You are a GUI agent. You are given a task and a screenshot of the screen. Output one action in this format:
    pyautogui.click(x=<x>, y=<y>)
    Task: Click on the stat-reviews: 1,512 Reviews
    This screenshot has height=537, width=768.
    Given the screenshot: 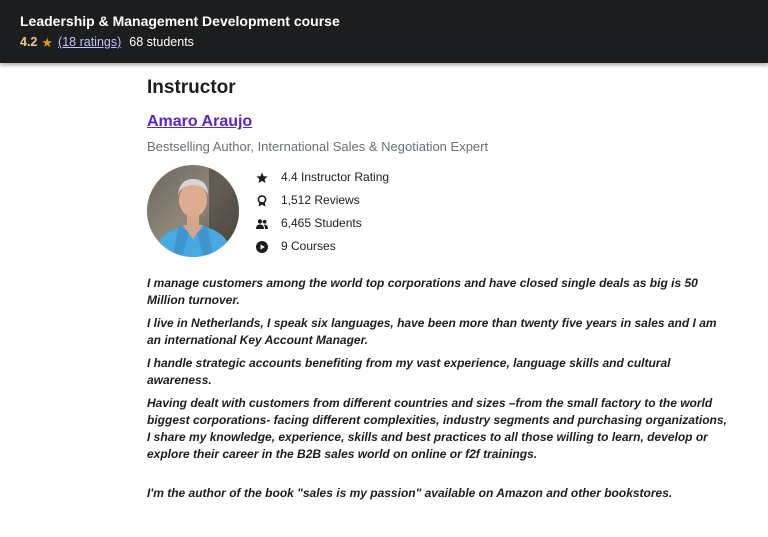 What is the action you would take?
    pyautogui.click(x=322, y=200)
    